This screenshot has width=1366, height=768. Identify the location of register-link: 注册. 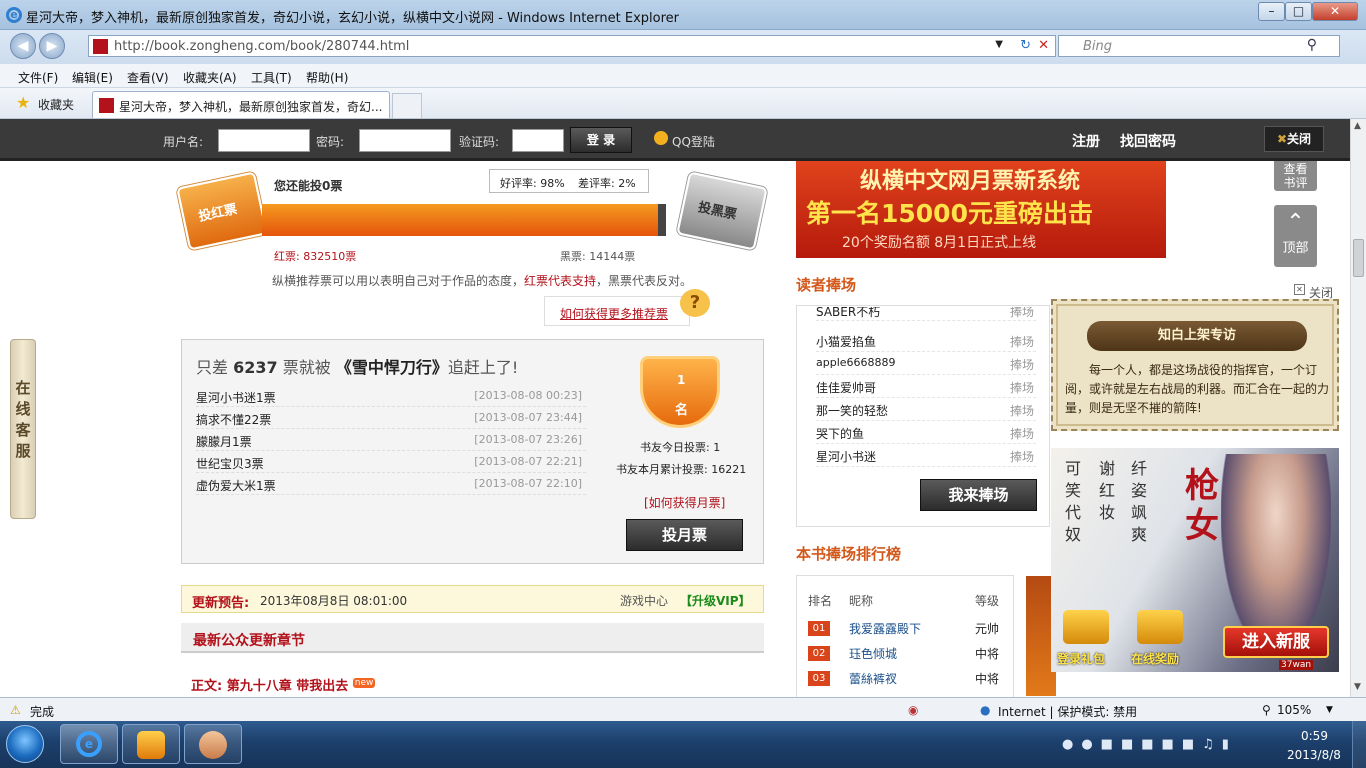
(1086, 141).